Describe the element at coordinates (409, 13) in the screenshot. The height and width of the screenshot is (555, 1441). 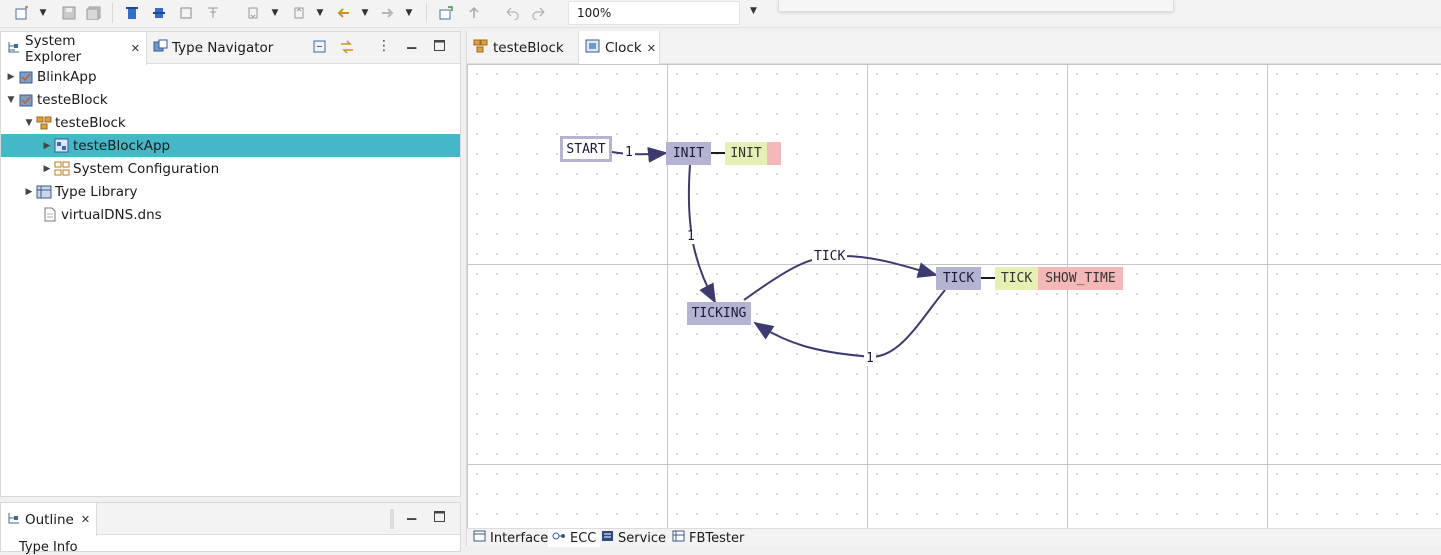
I see `forward-dropdown-icon: ▼` at that location.